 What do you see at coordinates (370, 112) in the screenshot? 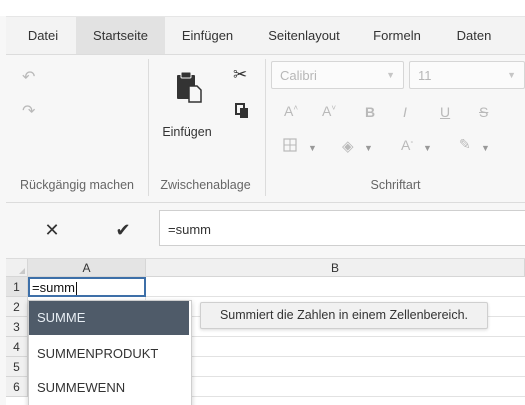
I see `bold-icon: B` at bounding box center [370, 112].